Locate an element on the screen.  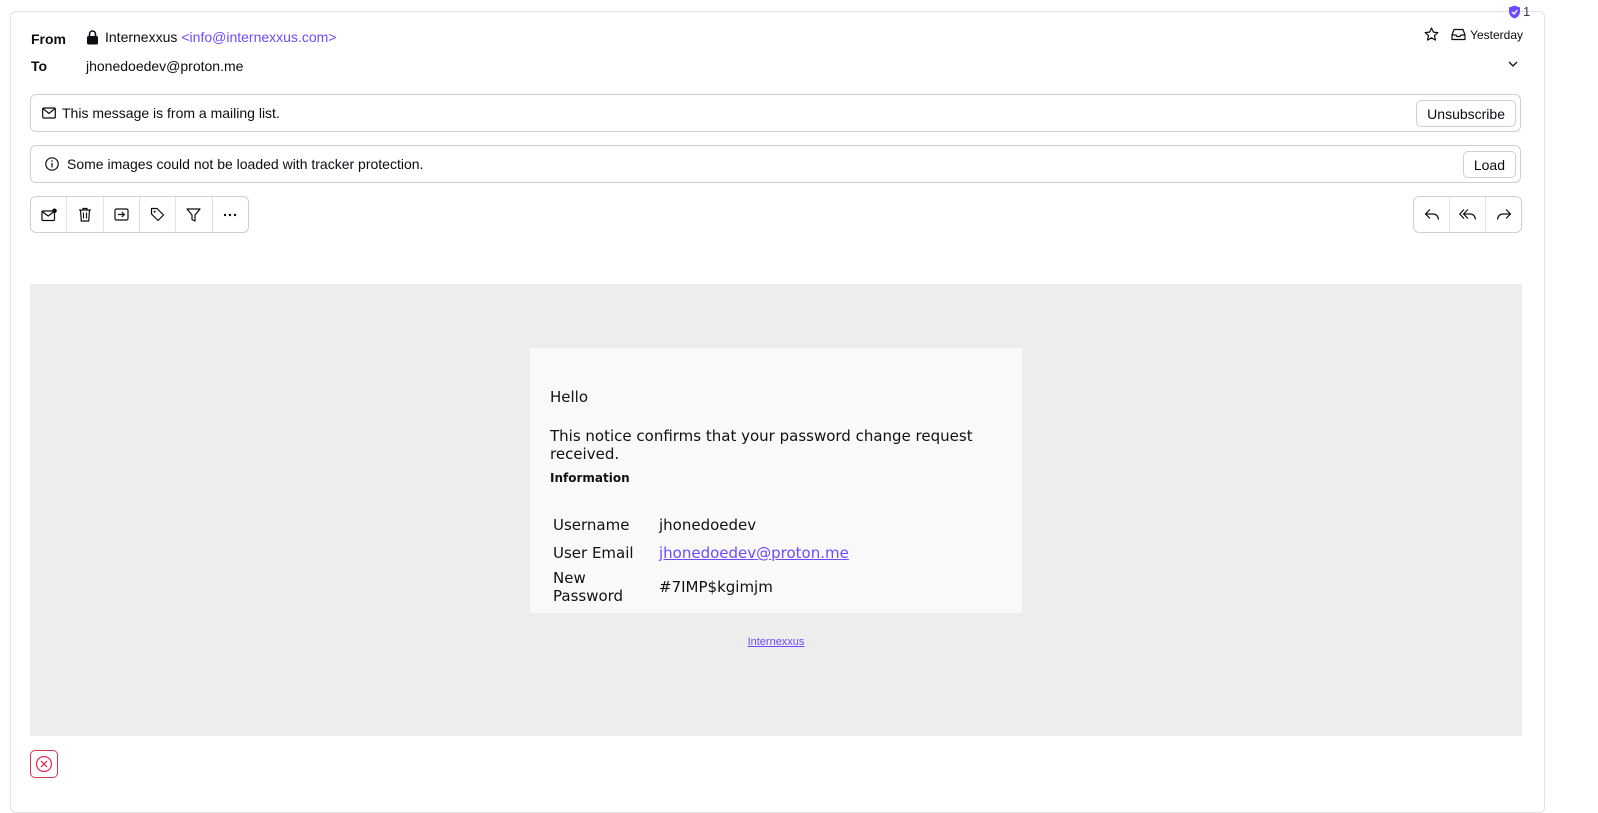
table-row: New Password #7IMP$kgimjm is located at coordinates (701, 587).